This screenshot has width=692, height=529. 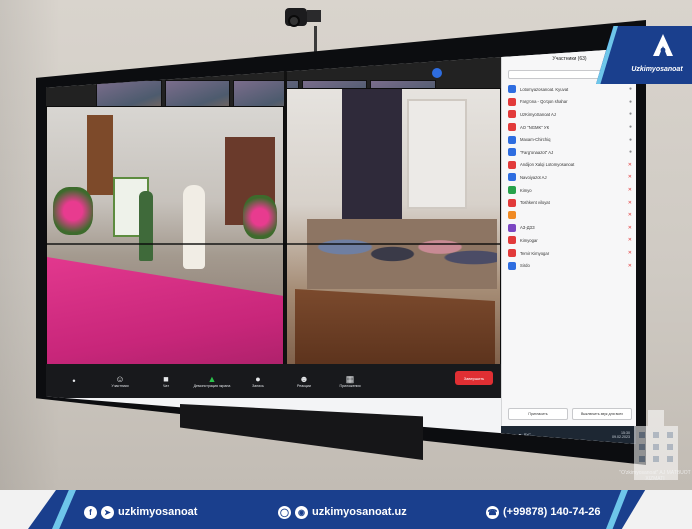 I want to click on record-icon: ●, so click(x=258, y=378).